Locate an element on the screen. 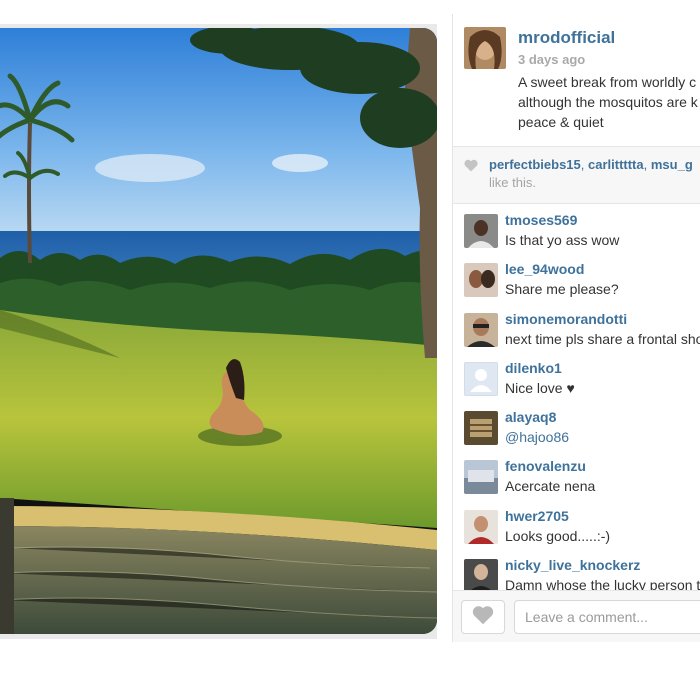 The image size is (700, 700). comment-item: hwer2705 Looks good.....:-) is located at coordinates (576, 530).